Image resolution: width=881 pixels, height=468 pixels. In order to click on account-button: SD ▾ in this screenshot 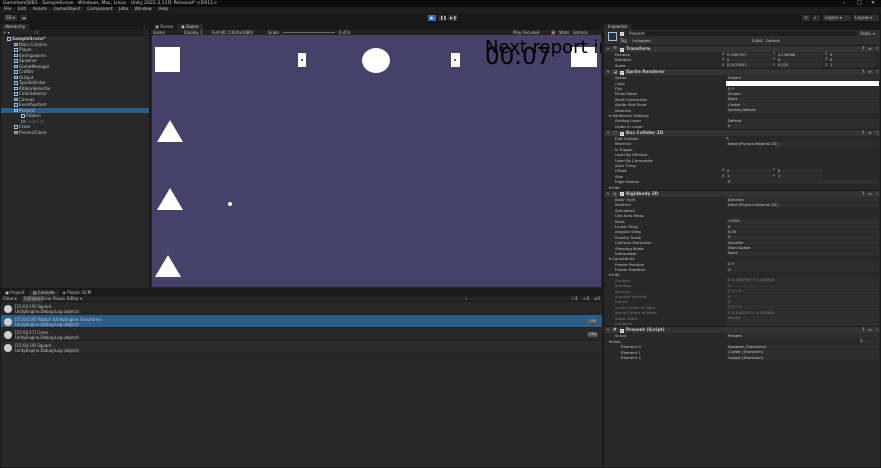, I will do `click(10, 18)`.